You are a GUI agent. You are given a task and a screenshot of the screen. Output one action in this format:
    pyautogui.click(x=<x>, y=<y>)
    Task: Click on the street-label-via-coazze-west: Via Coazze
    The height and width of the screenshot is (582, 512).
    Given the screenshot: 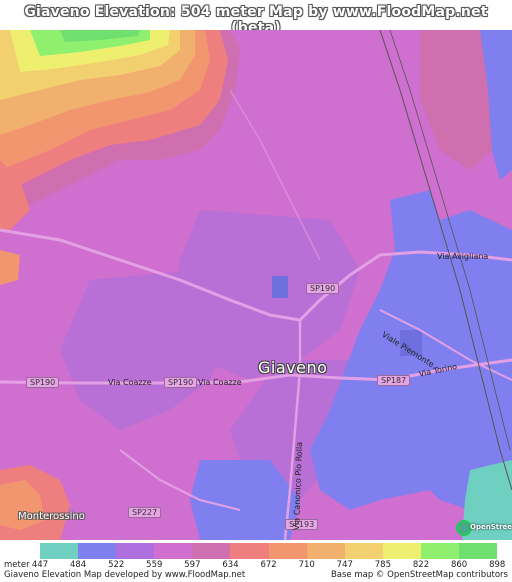 What is the action you would take?
    pyautogui.click(x=130, y=382)
    